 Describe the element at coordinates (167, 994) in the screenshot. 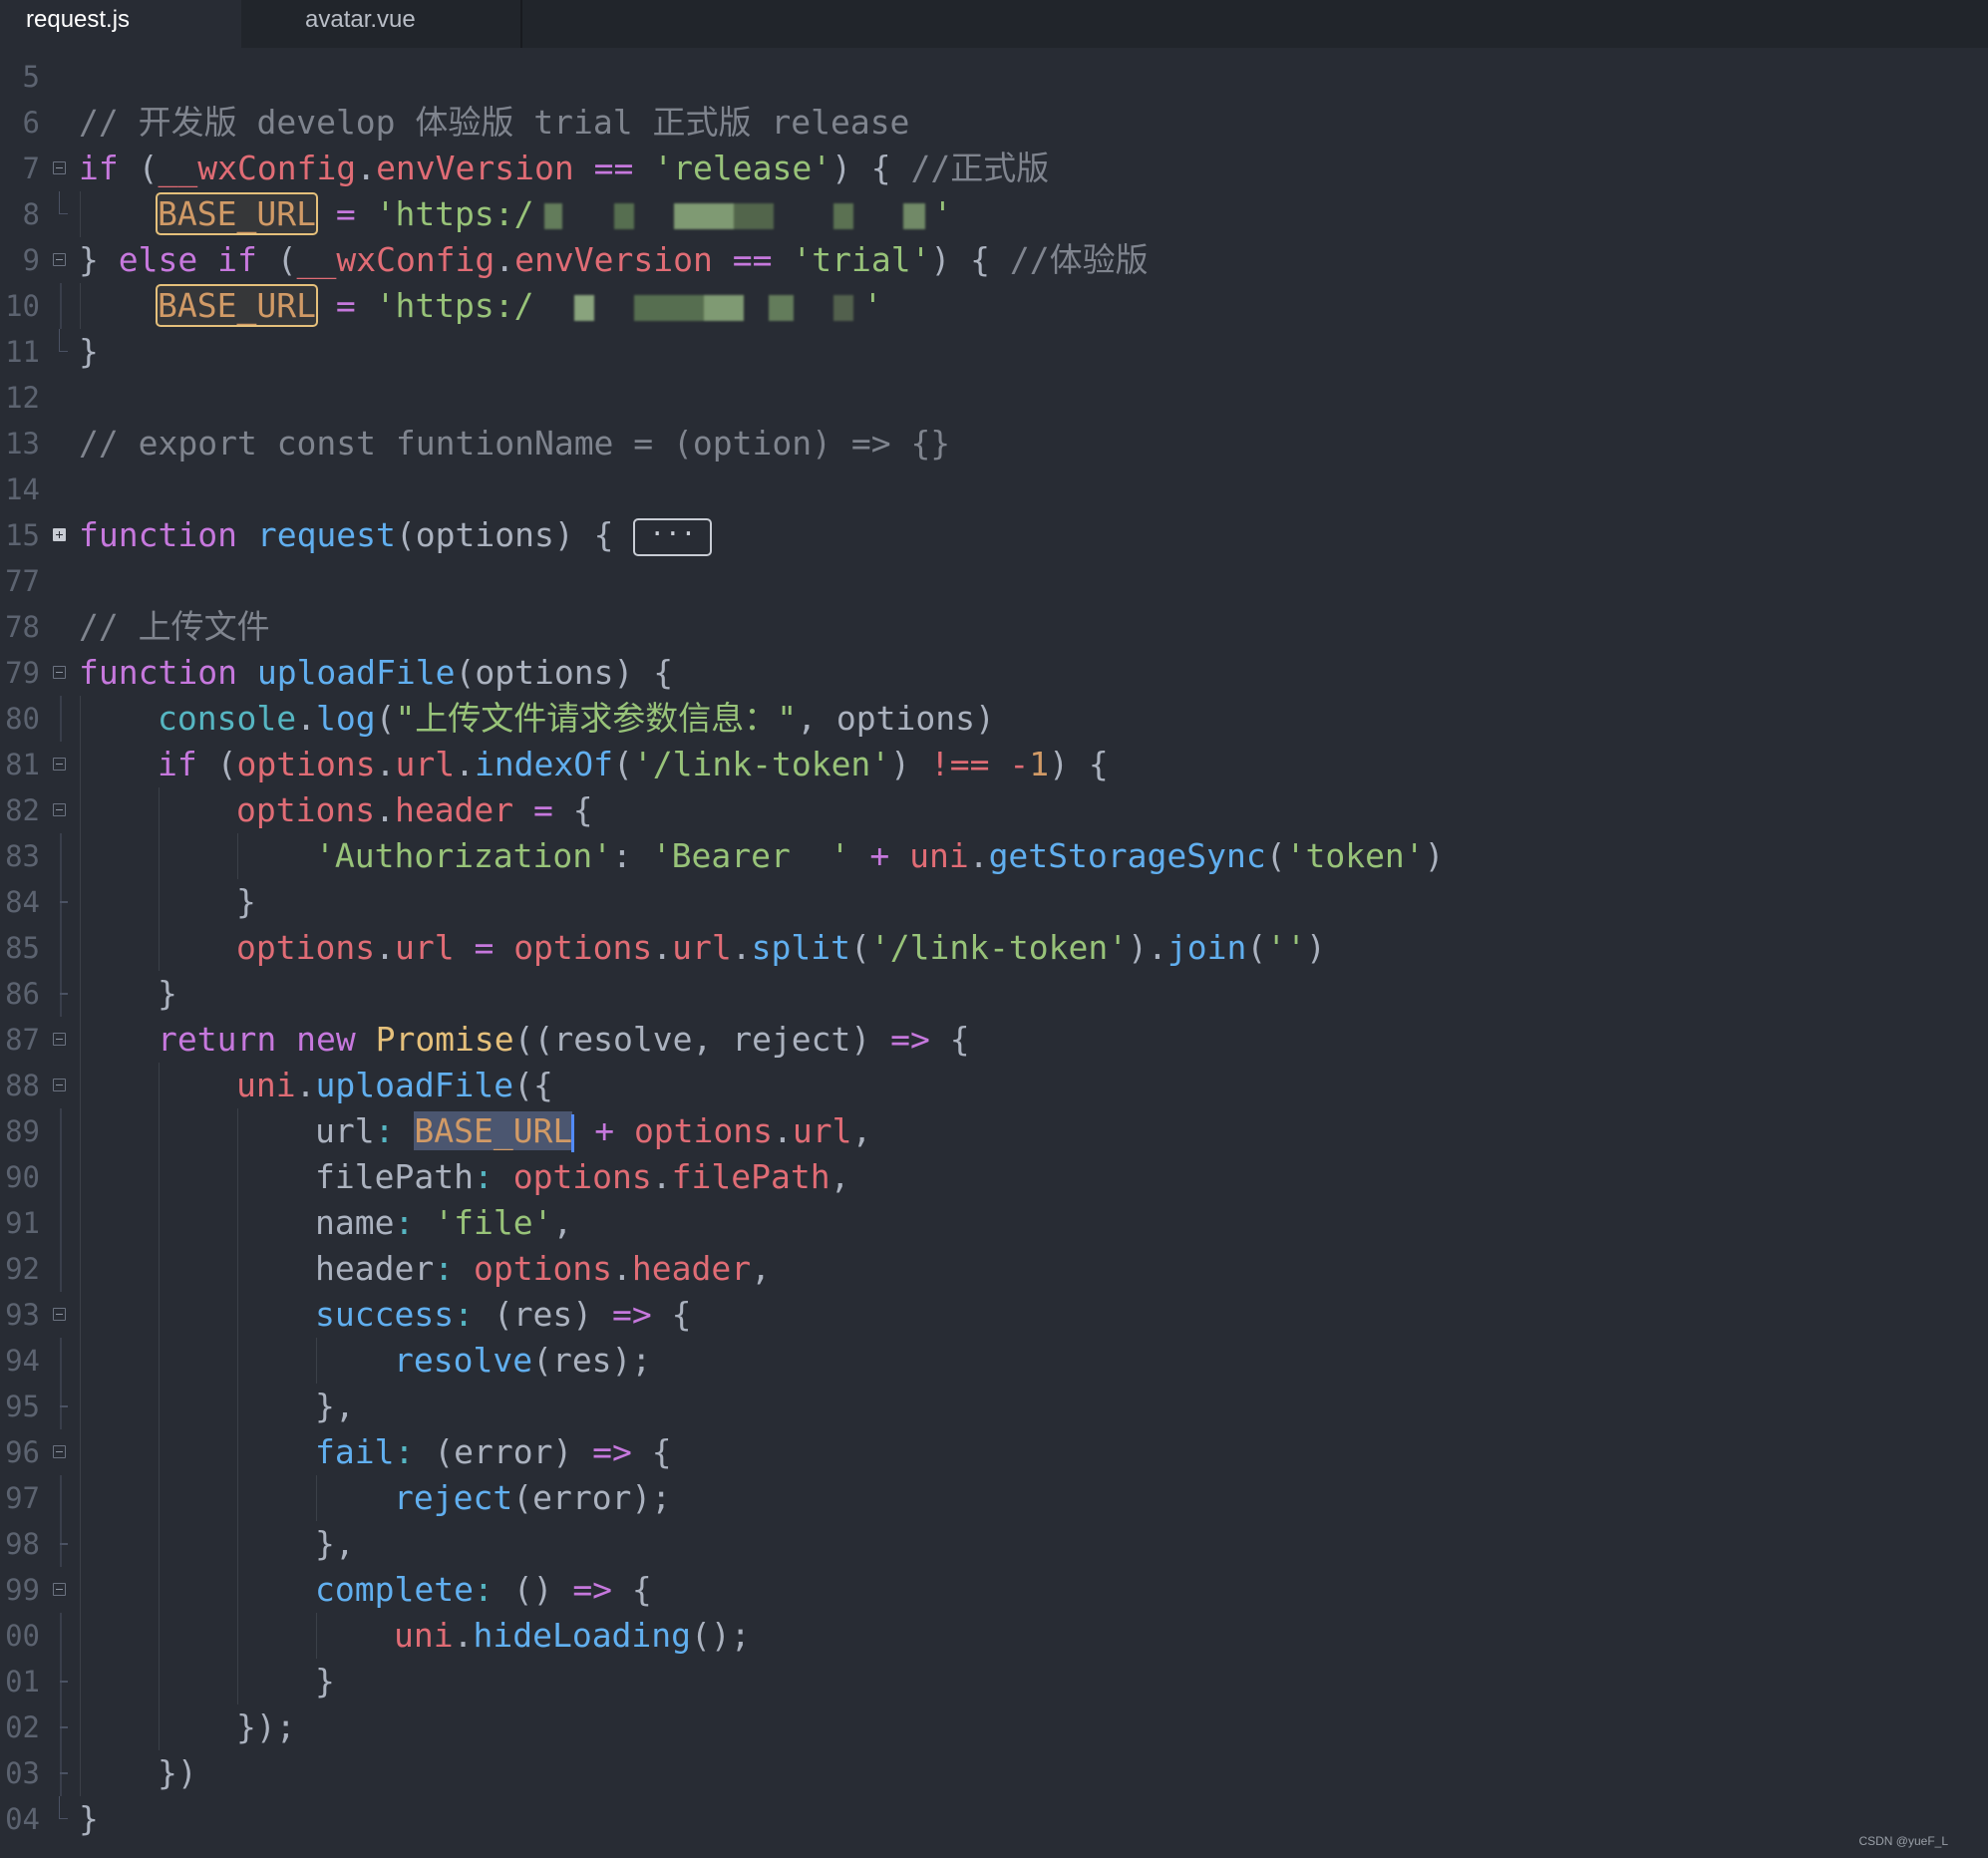

I see `code-text: }` at that location.